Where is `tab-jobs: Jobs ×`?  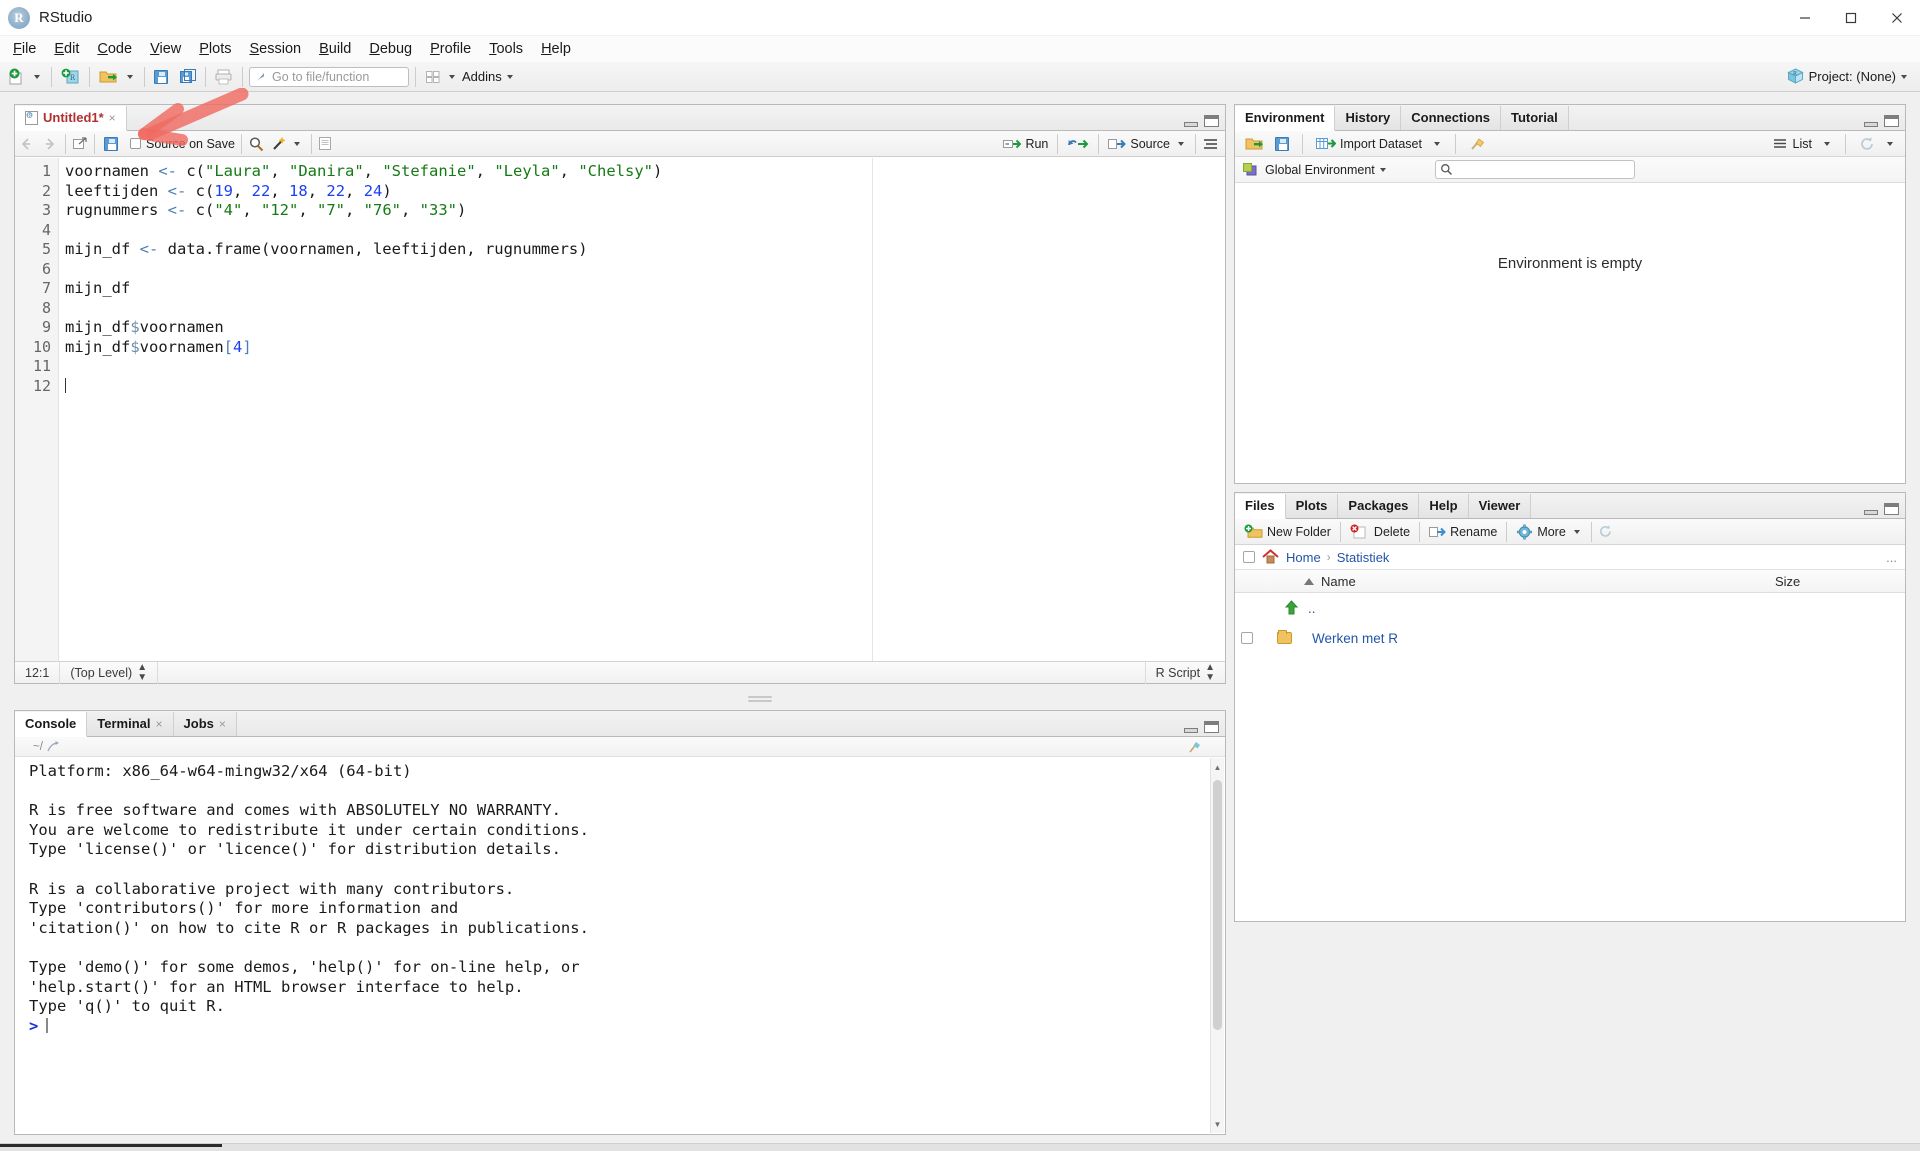
tab-jobs: Jobs × is located at coordinates (205, 724).